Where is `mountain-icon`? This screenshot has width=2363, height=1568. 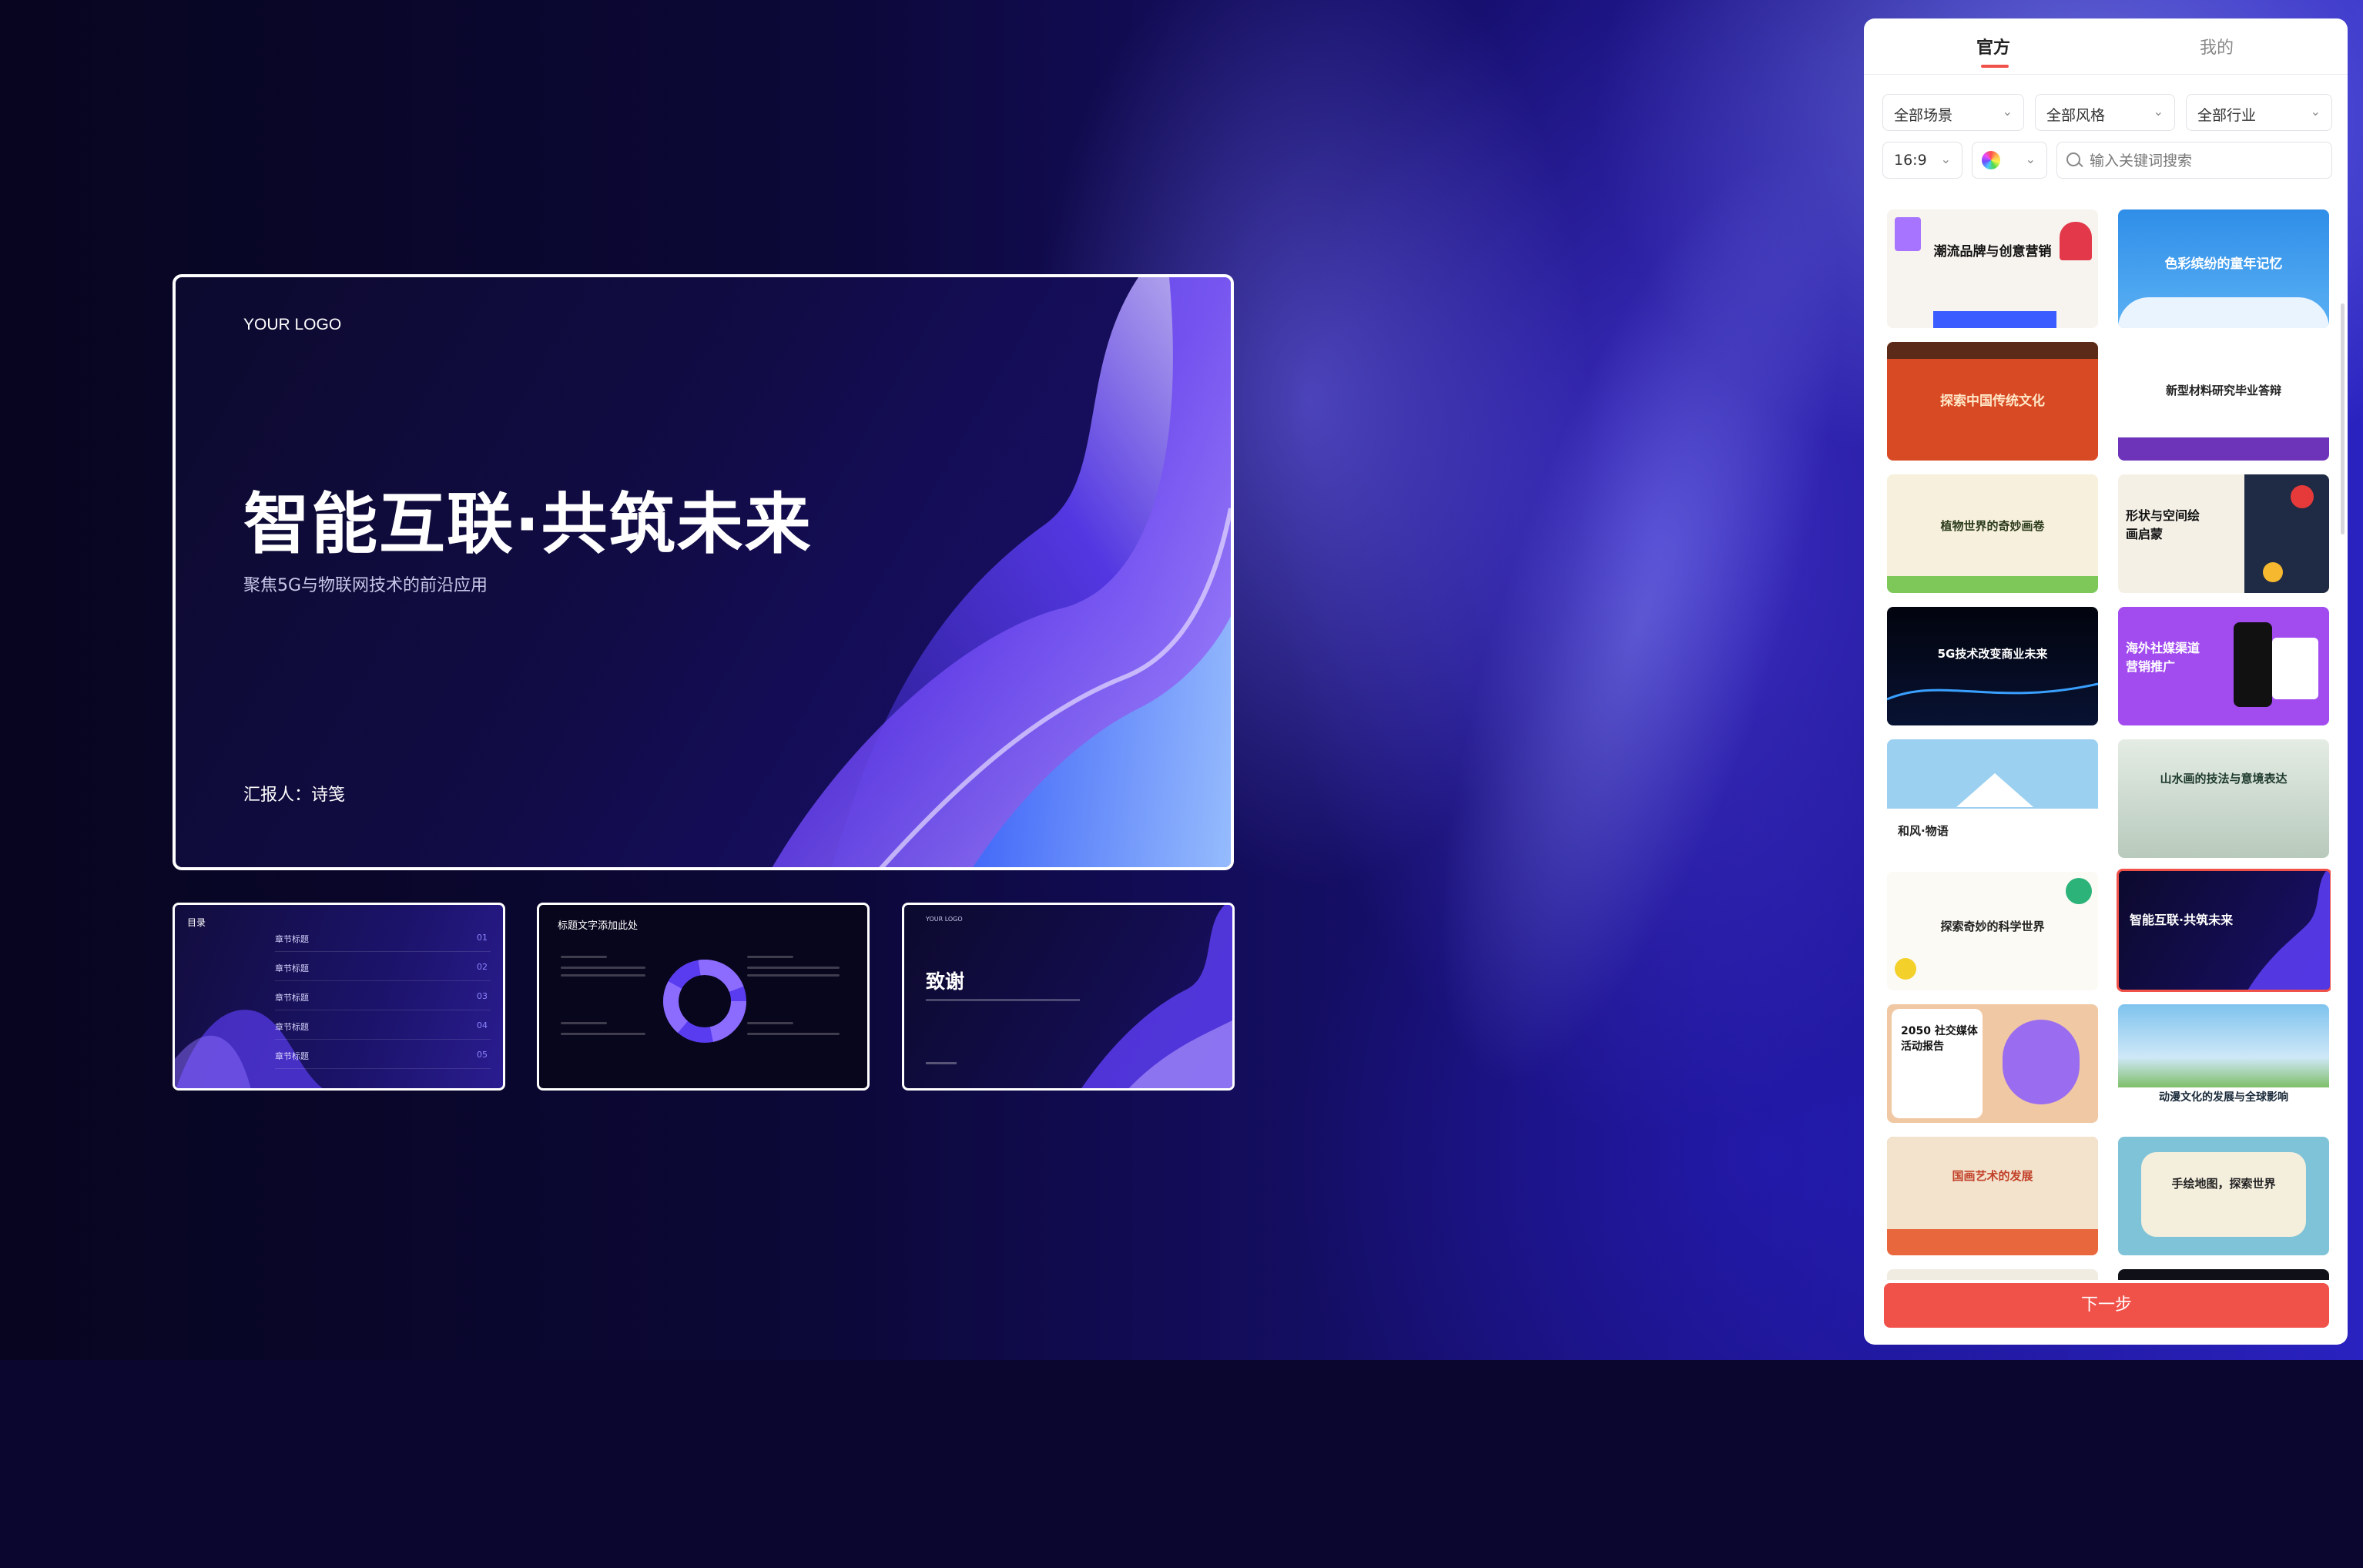 mountain-icon is located at coordinates (1994, 790).